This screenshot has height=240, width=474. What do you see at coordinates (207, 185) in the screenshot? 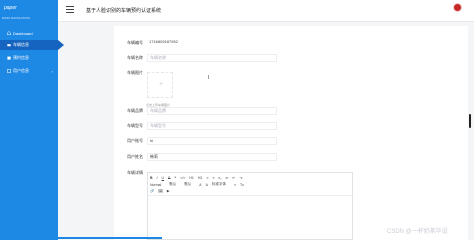
I see `background-color-button: A` at bounding box center [207, 185].